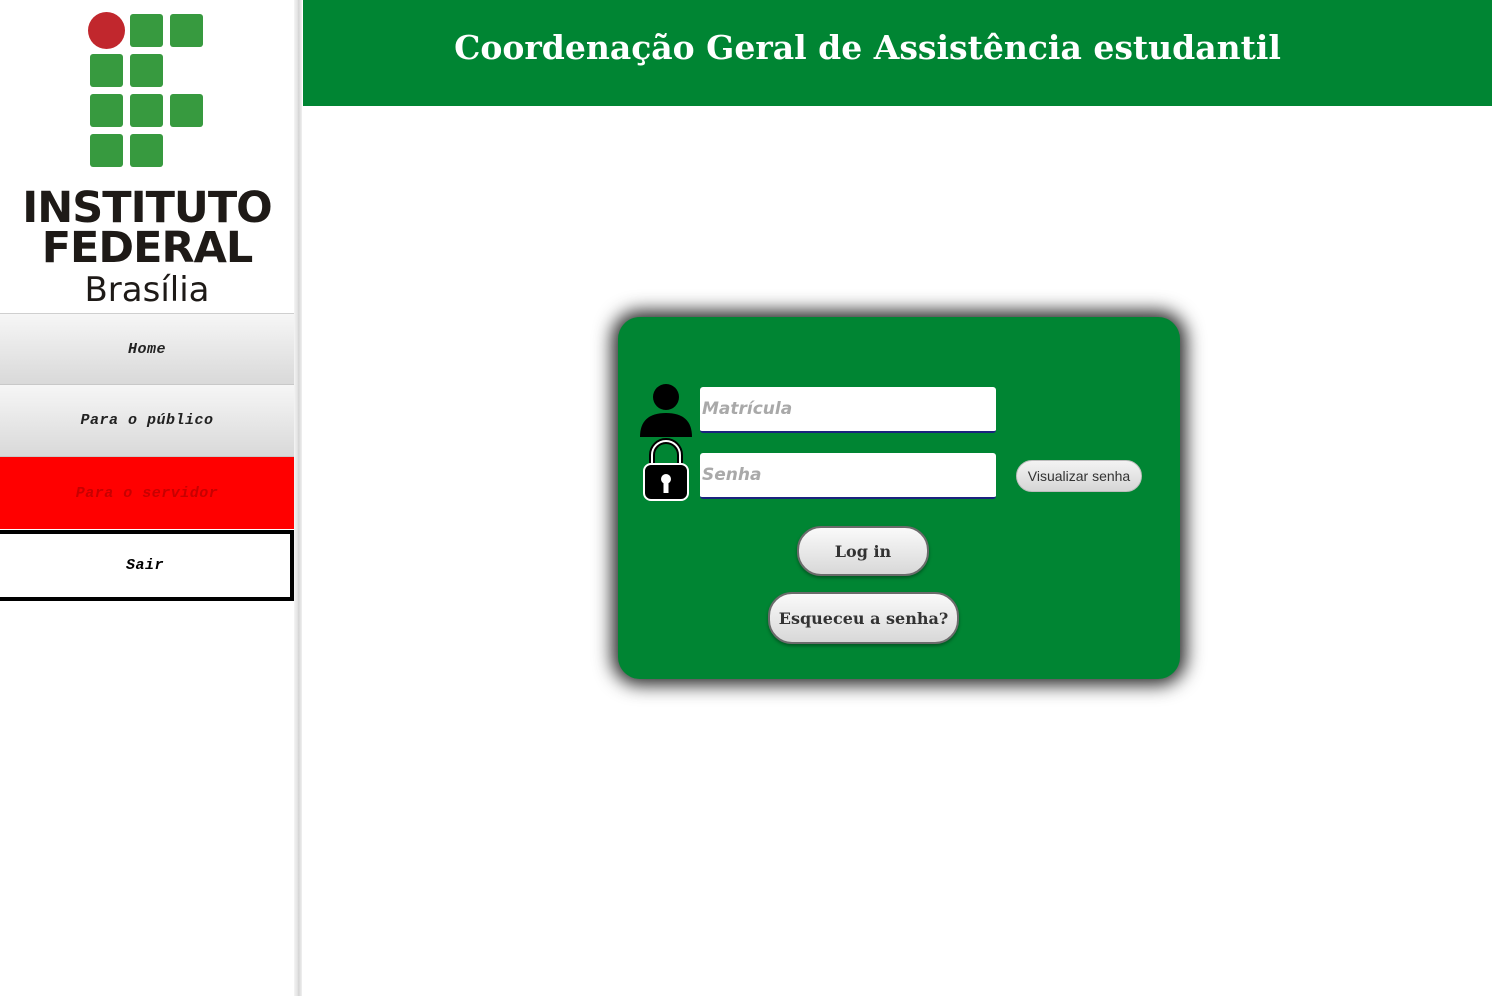  I want to click on nav-item-home: Home, so click(147, 349).